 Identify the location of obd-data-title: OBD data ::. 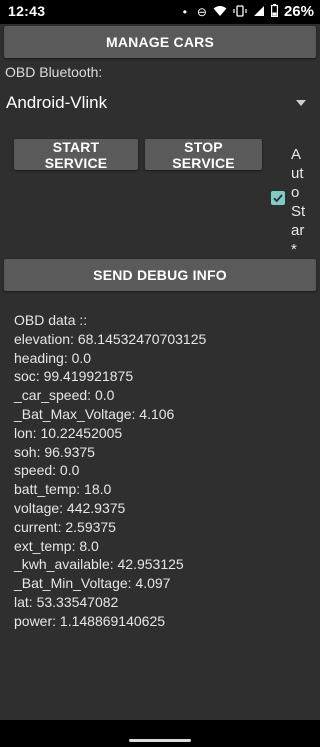
(51, 320).